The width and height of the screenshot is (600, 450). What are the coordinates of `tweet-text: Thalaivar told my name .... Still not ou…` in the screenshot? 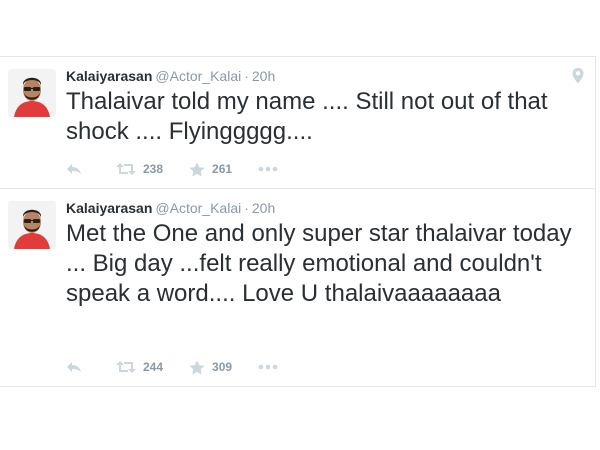 It's located at (307, 116).